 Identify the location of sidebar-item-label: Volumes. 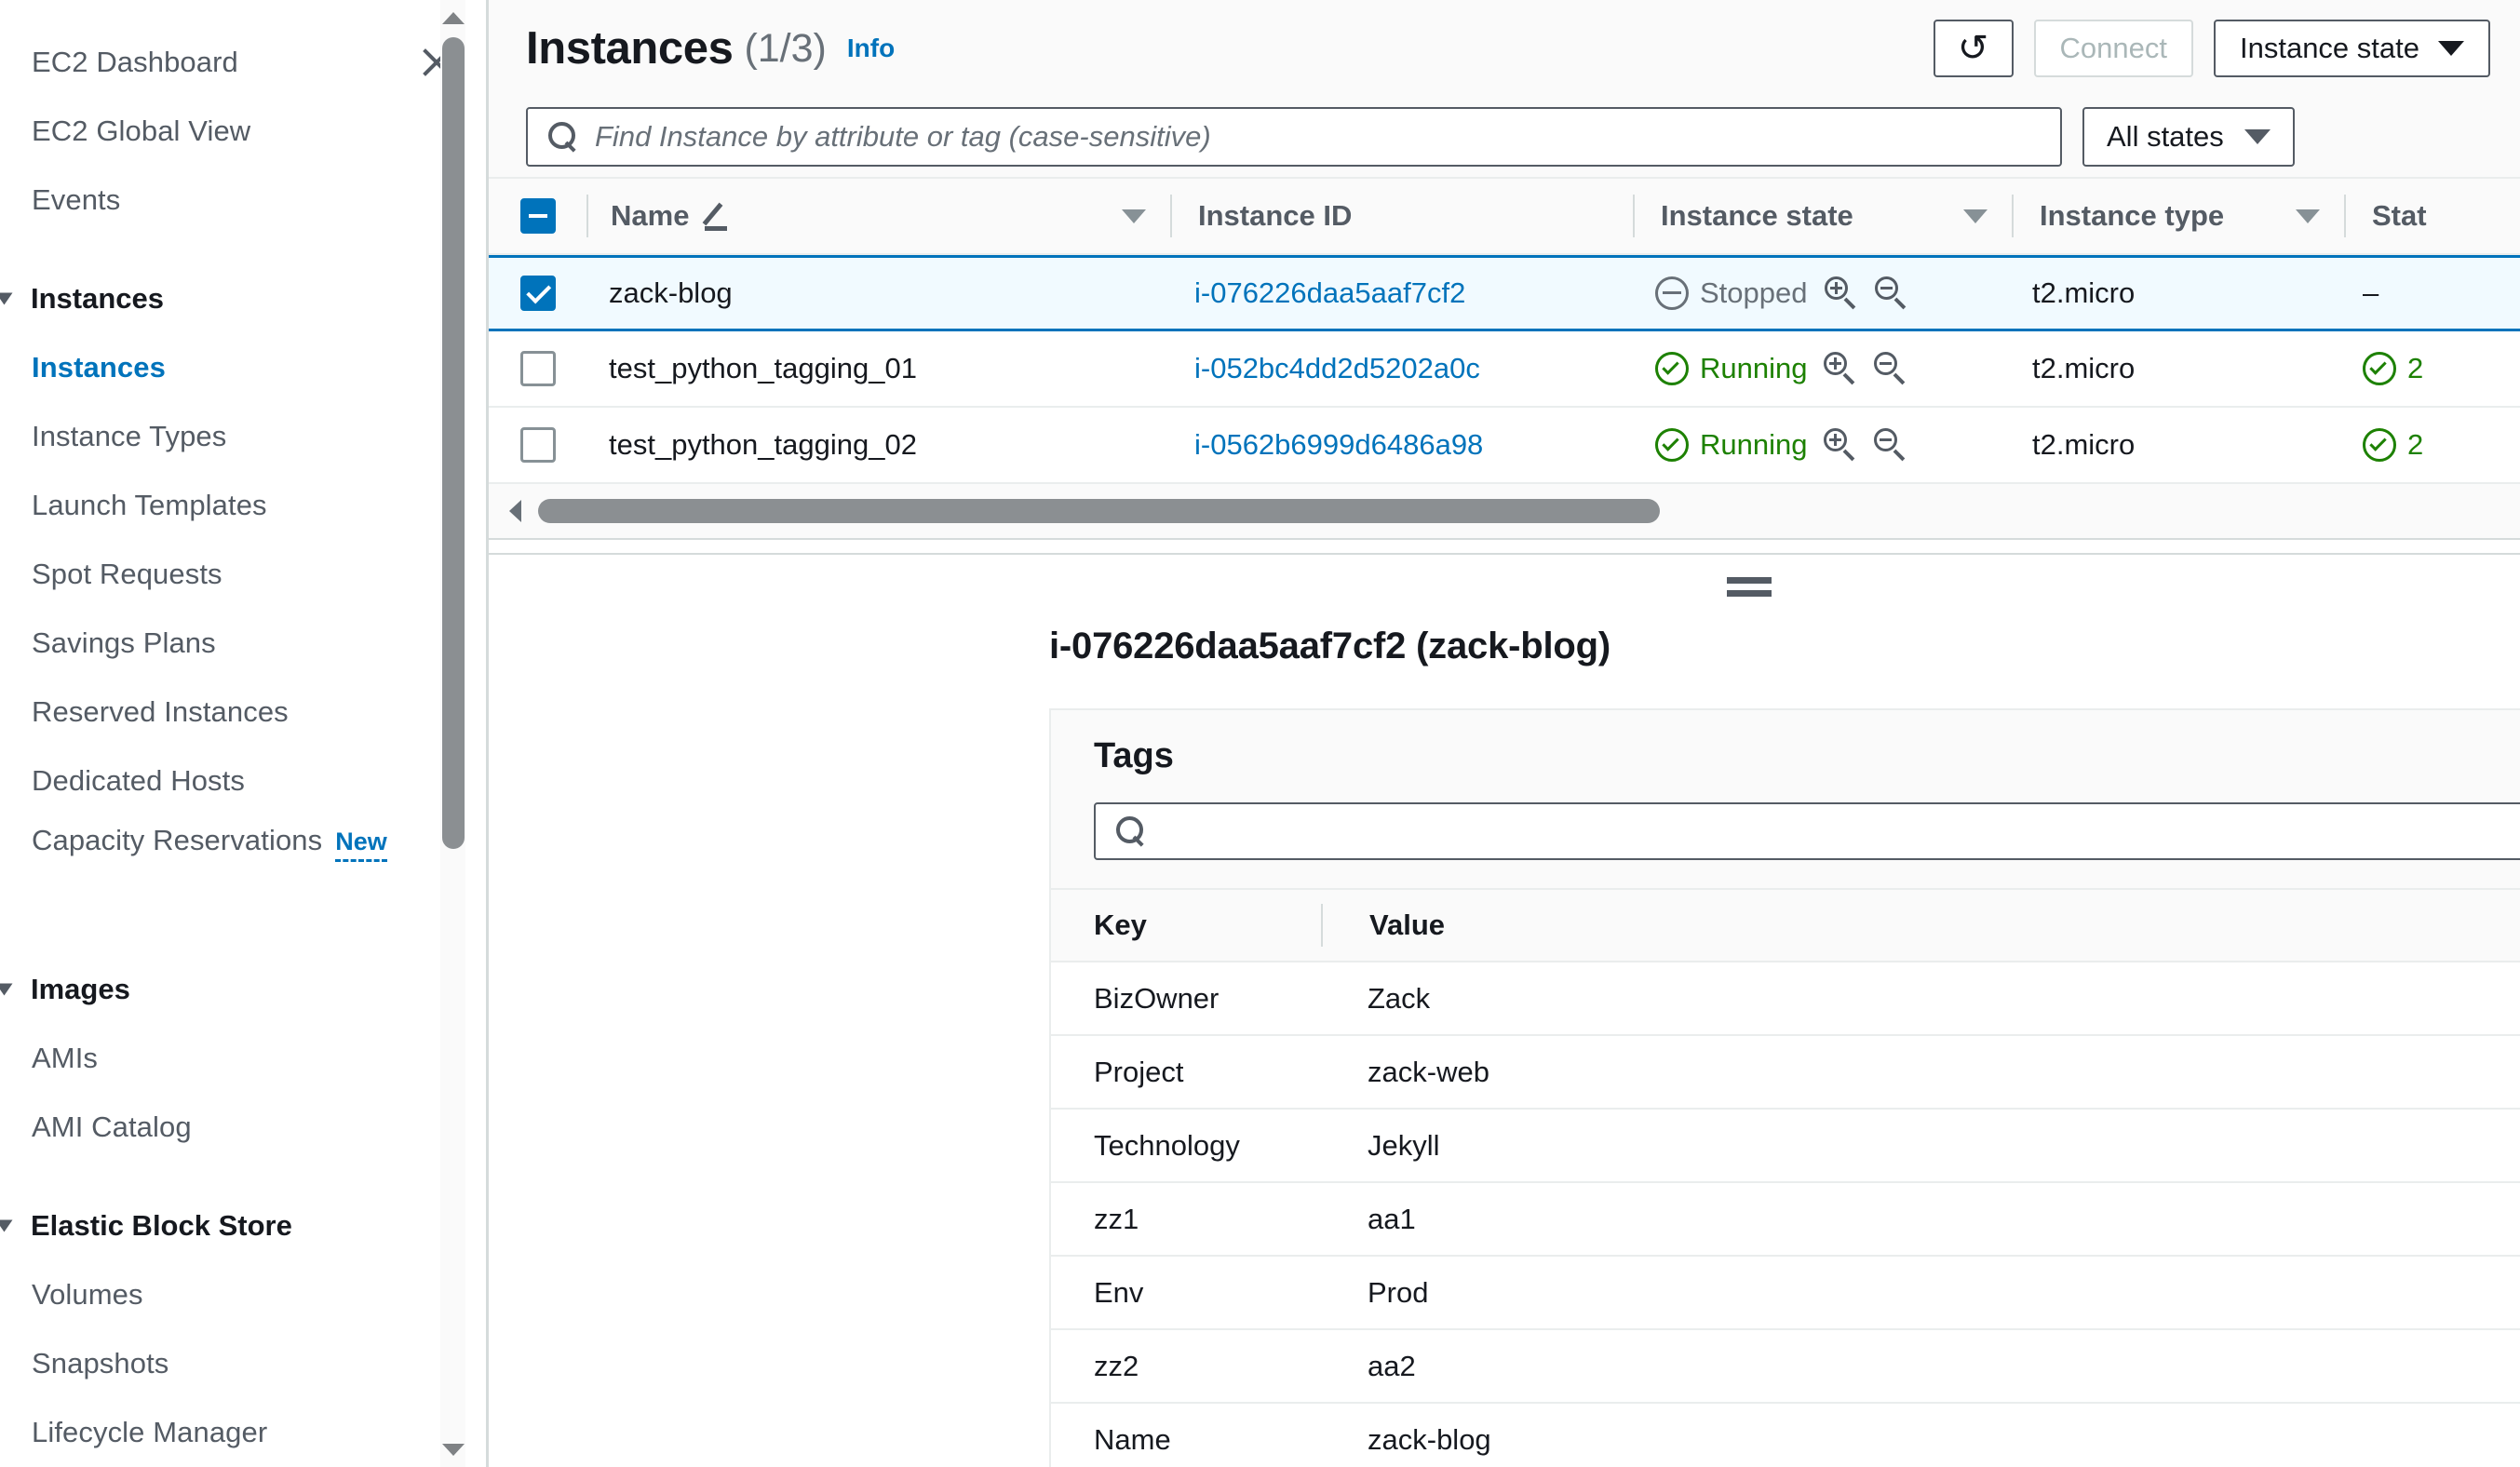
(87, 1294).